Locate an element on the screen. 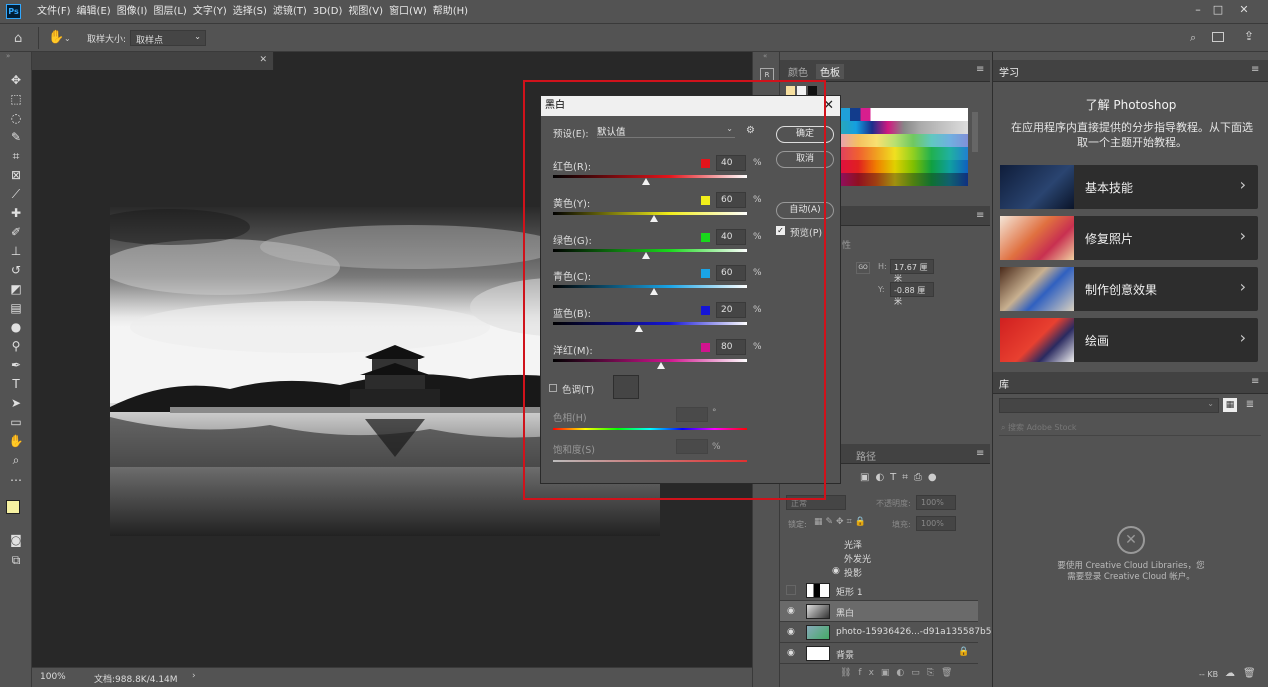  tab-swatches: 色板 is located at coordinates (830, 71).